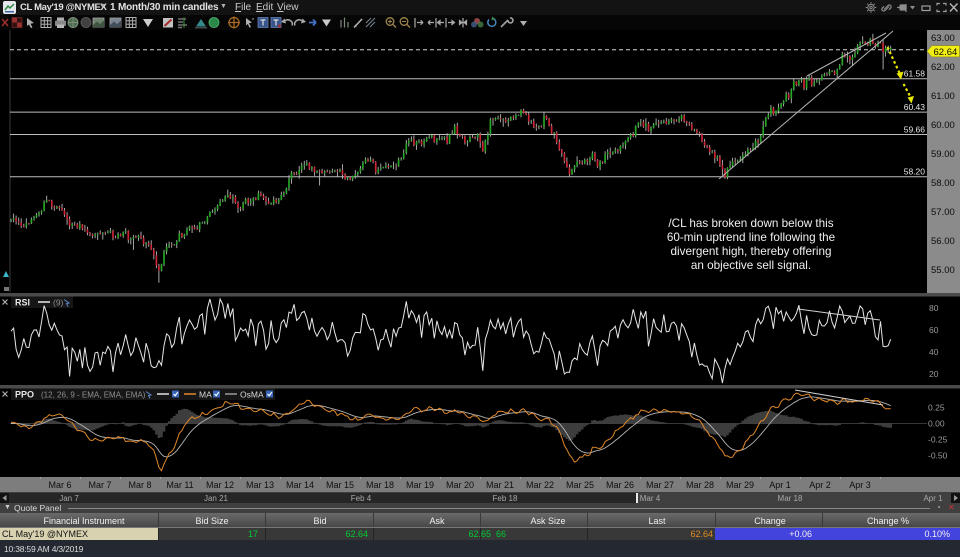 Image resolution: width=960 pixels, height=557 pixels. What do you see at coordinates (99, 485) in the screenshot?
I see `svg-text: Mar 7` at bounding box center [99, 485].